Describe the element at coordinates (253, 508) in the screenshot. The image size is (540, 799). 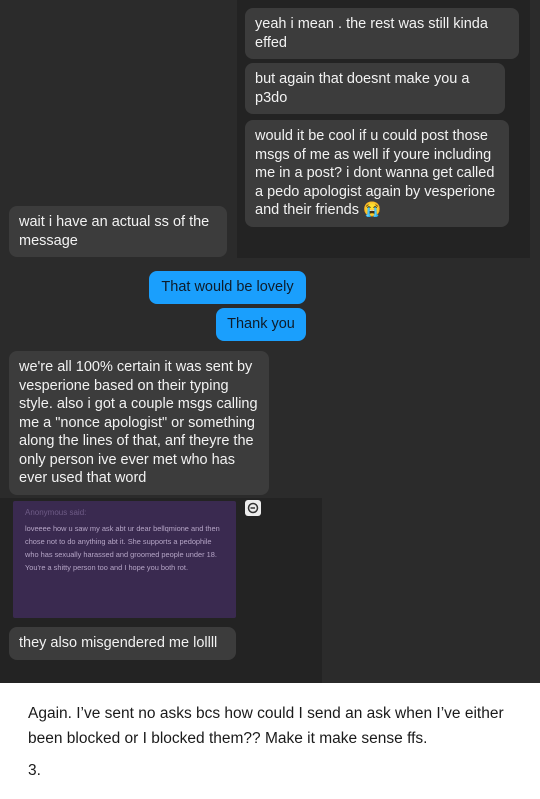
I see `reply-icon` at that location.